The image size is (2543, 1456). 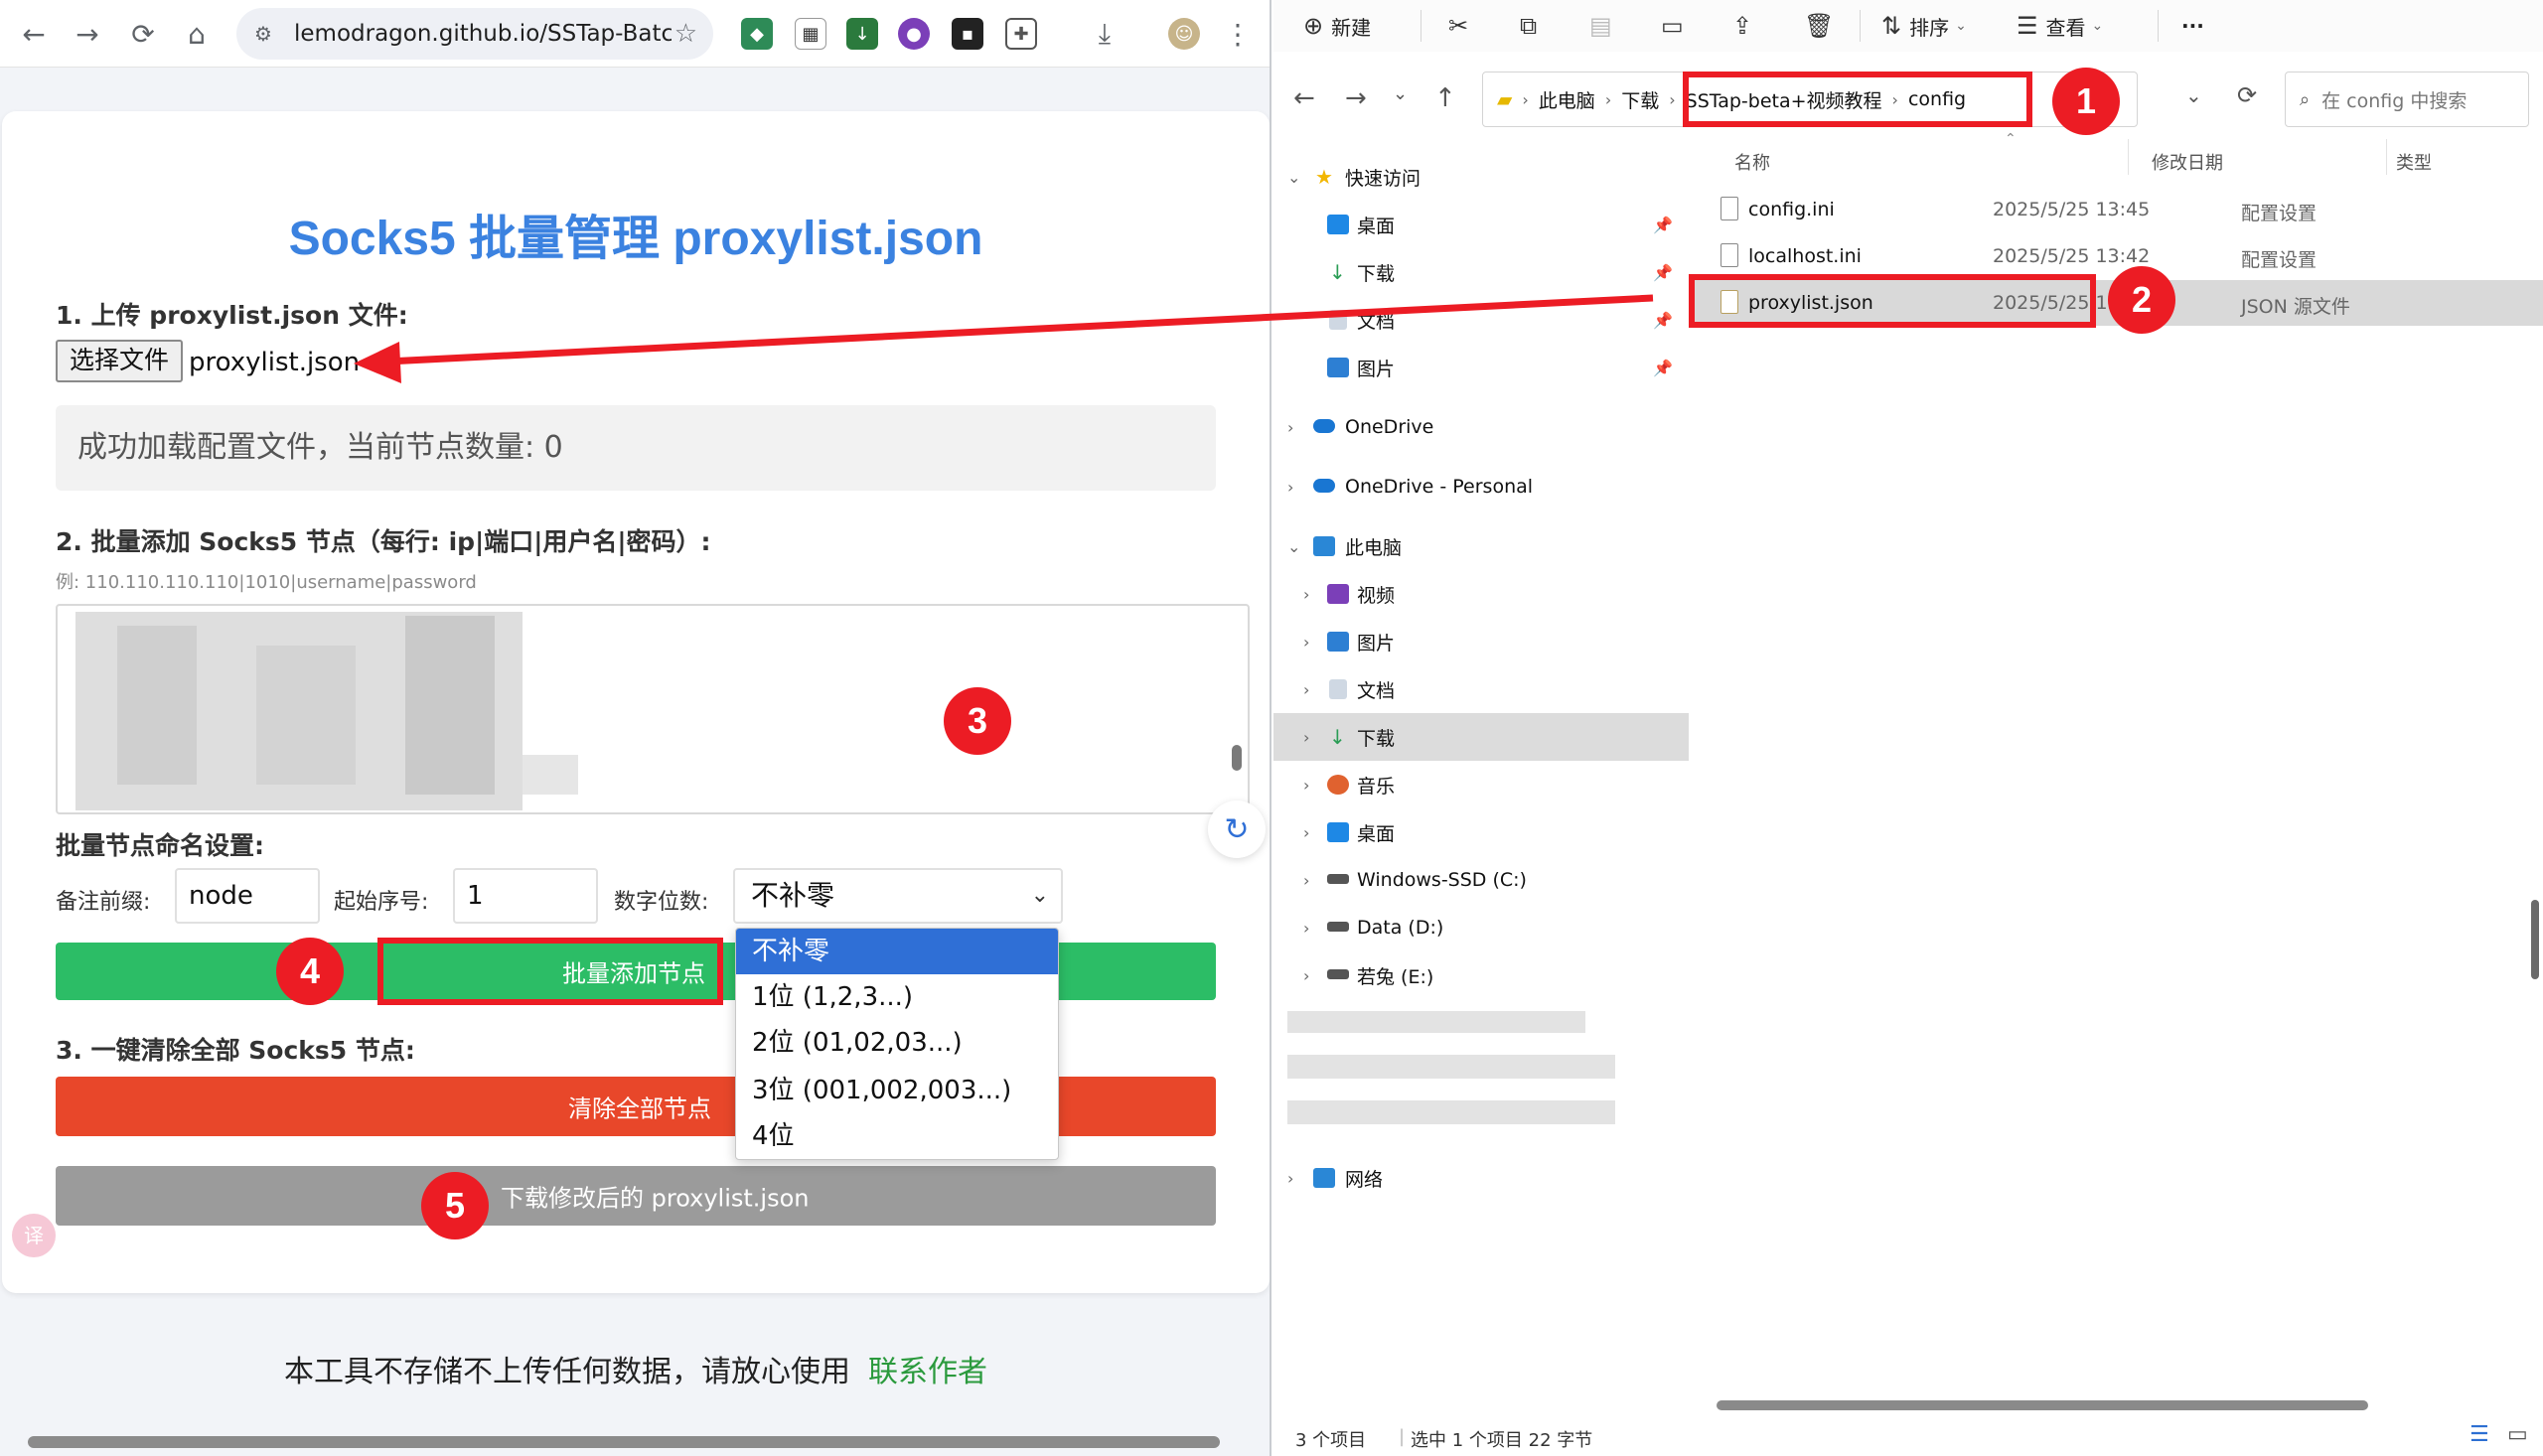 I want to click on highlight-proxylist-file, so click(x=1892, y=301).